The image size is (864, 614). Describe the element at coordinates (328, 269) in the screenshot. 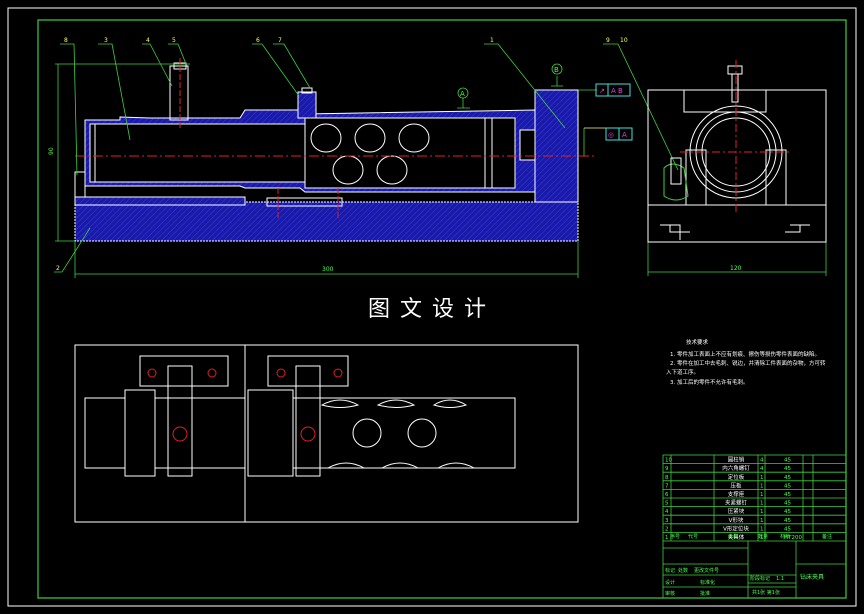

I see `dim-length: 300` at that location.